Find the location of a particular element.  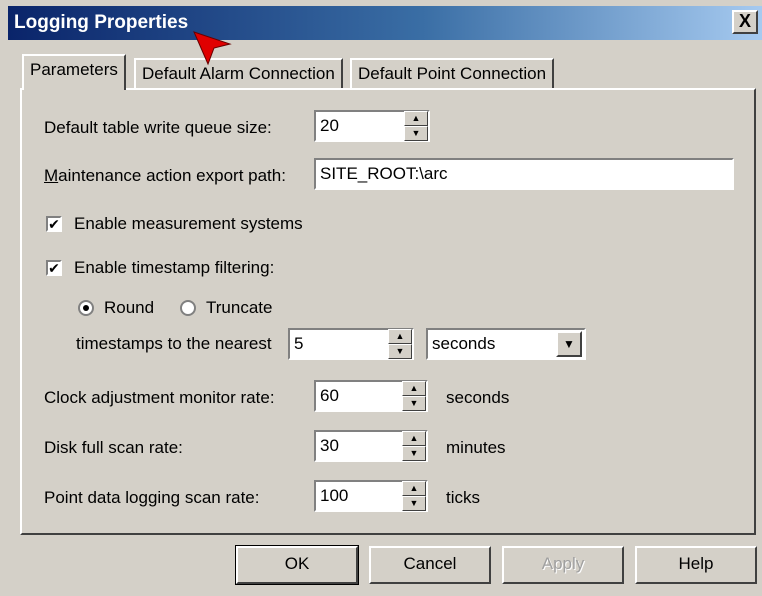

enable-measurement-checkbox: ✔ is located at coordinates (54, 224).